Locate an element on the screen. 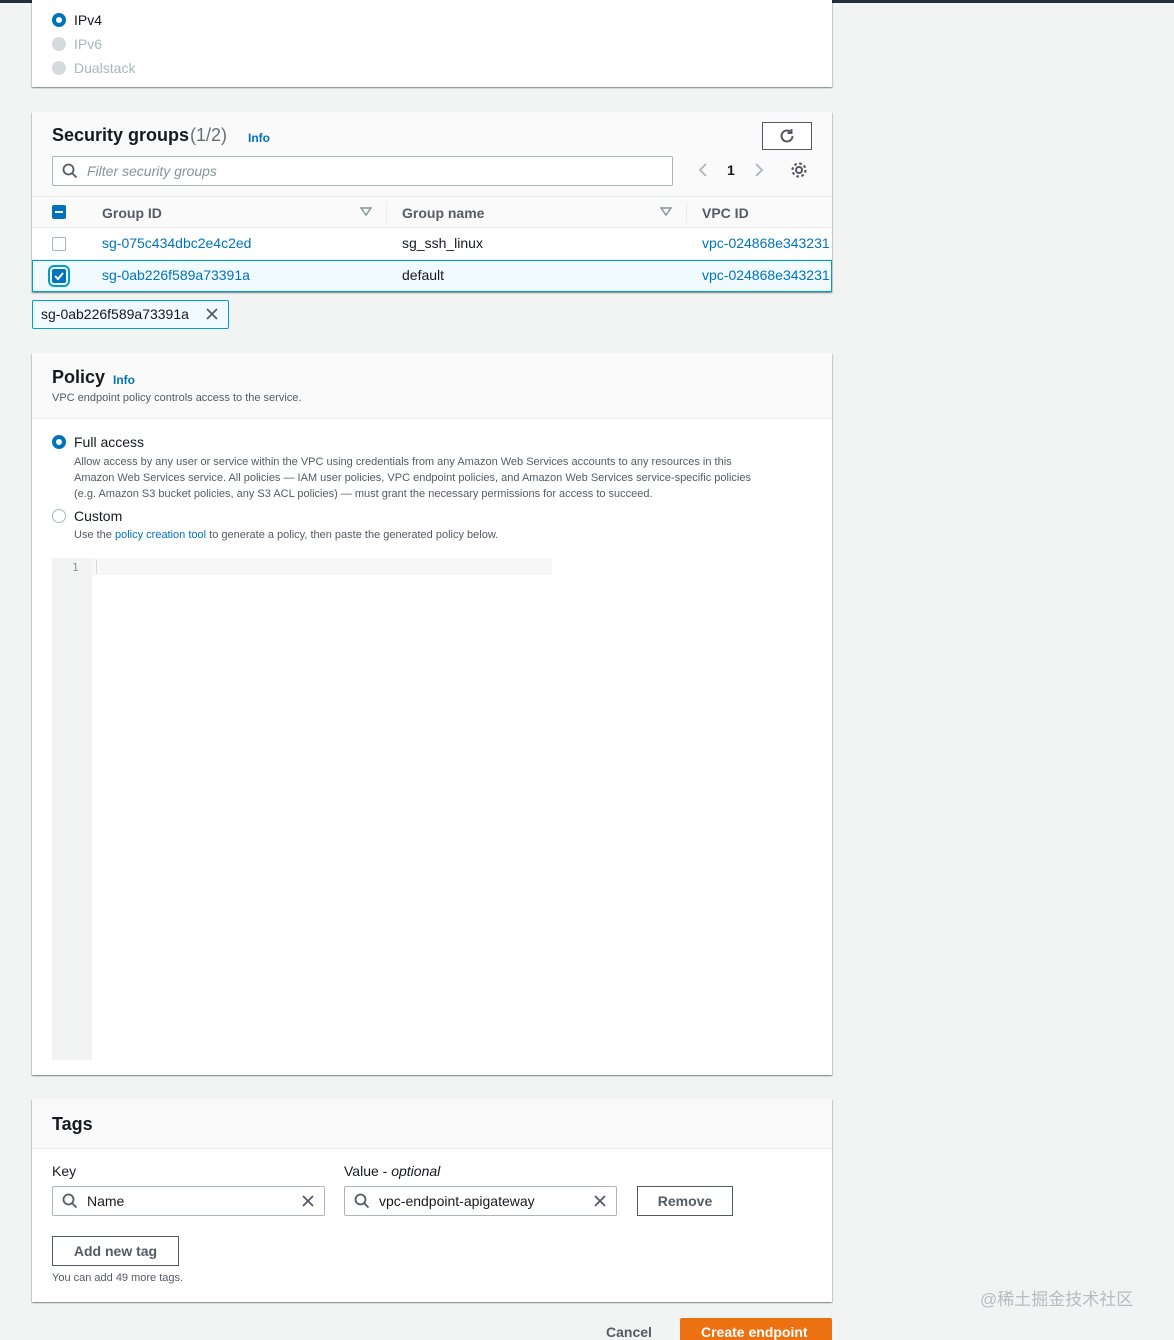 This screenshot has width=1174, height=1340. chevron-left-icon is located at coordinates (703, 170).